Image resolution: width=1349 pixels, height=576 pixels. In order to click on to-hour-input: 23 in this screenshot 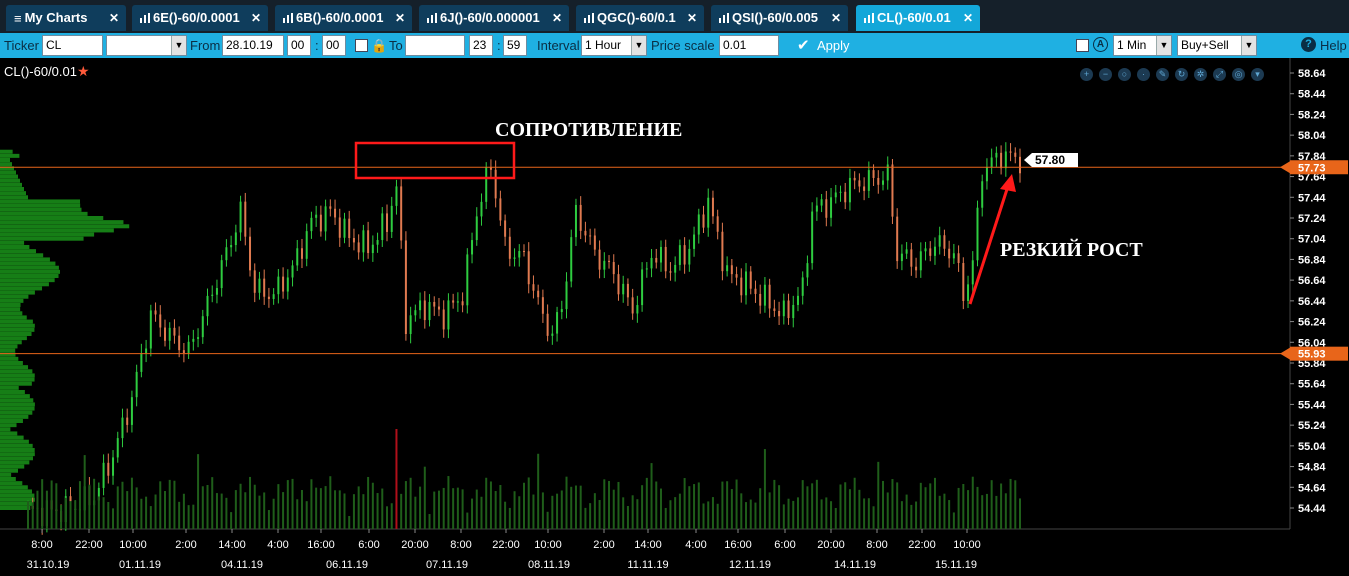, I will do `click(481, 45)`.